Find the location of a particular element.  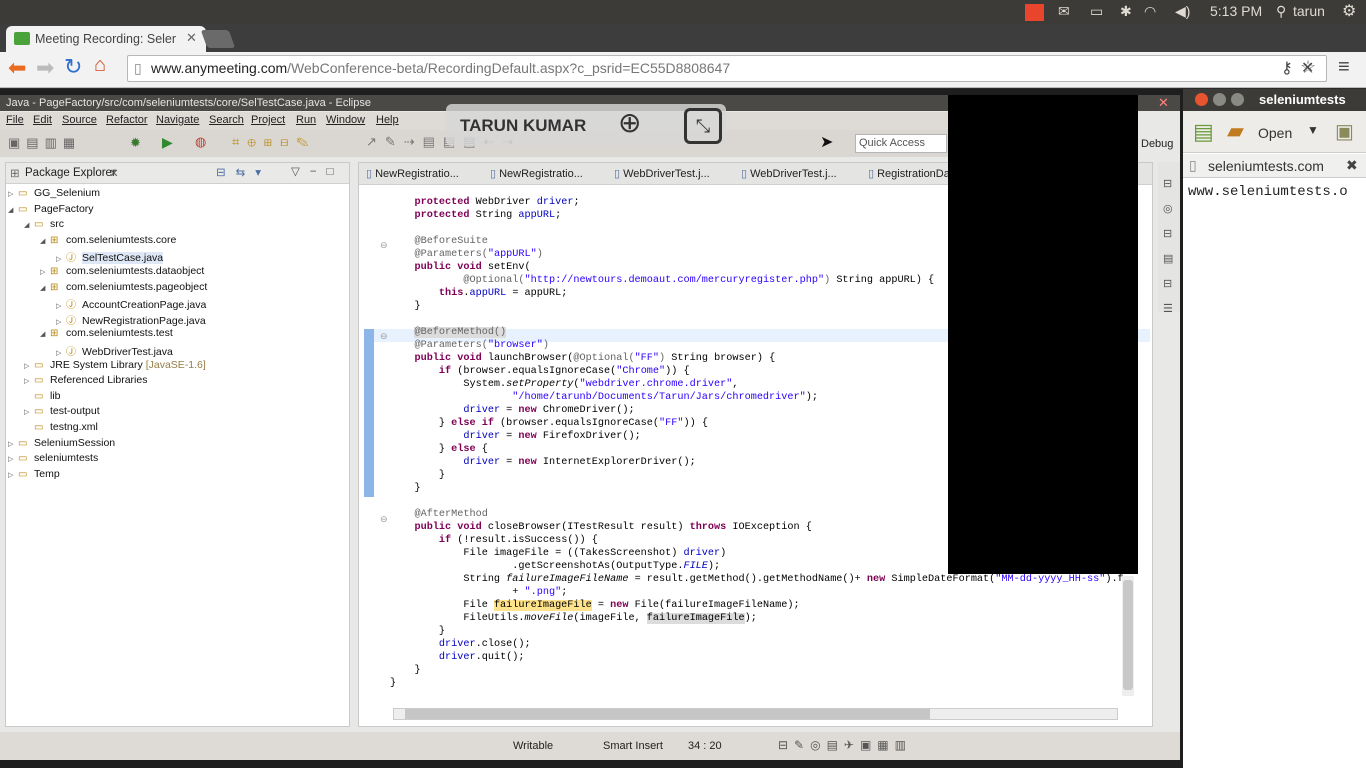

menu-edit: Edit is located at coordinates (42, 120).